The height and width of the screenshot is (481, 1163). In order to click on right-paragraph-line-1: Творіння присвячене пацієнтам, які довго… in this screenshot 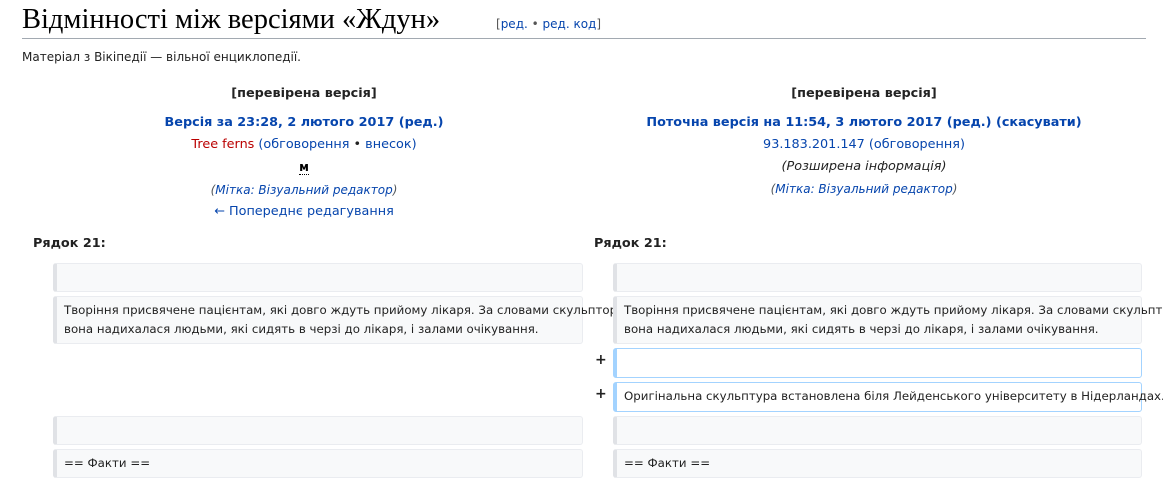, I will do `click(893, 310)`.